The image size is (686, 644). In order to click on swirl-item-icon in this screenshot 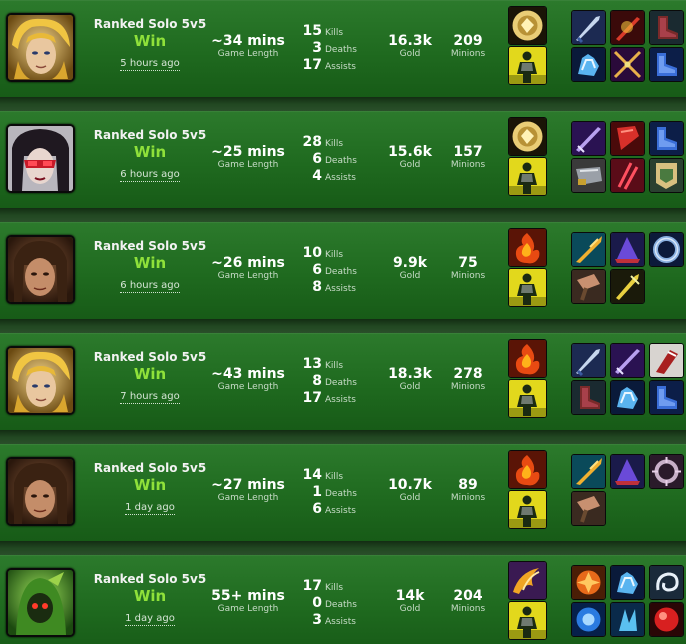, I will do `click(666, 582)`.